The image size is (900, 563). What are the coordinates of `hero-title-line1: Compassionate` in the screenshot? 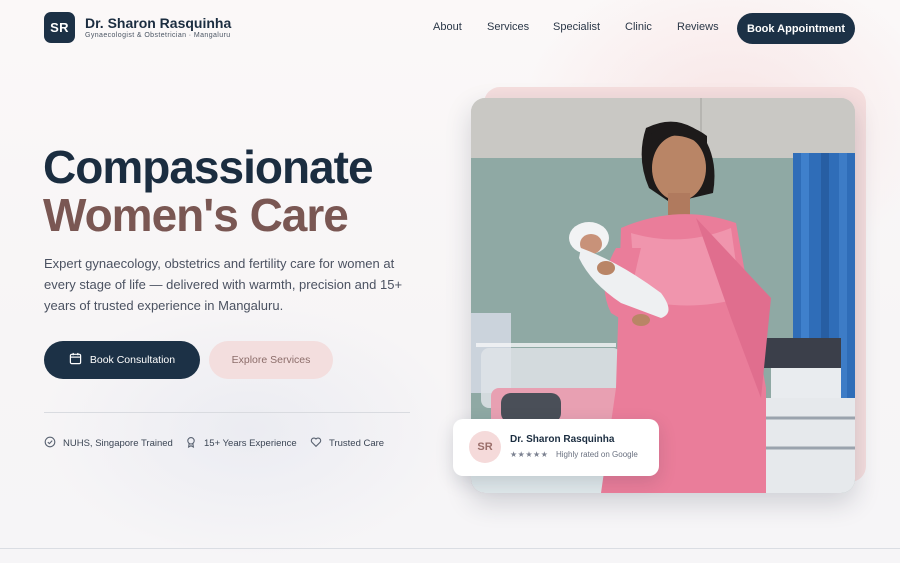 It's located at (208, 167).